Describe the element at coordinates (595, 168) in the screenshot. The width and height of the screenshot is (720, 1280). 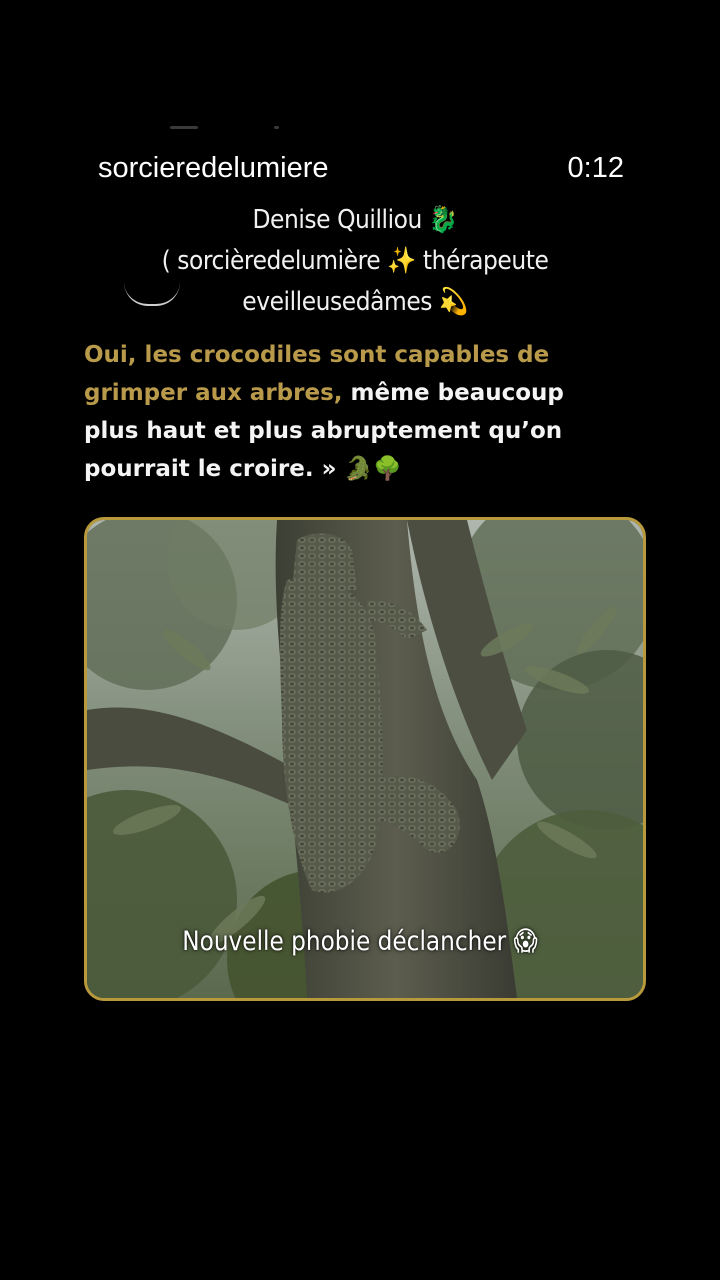
I see `timer-label: 0:12` at that location.